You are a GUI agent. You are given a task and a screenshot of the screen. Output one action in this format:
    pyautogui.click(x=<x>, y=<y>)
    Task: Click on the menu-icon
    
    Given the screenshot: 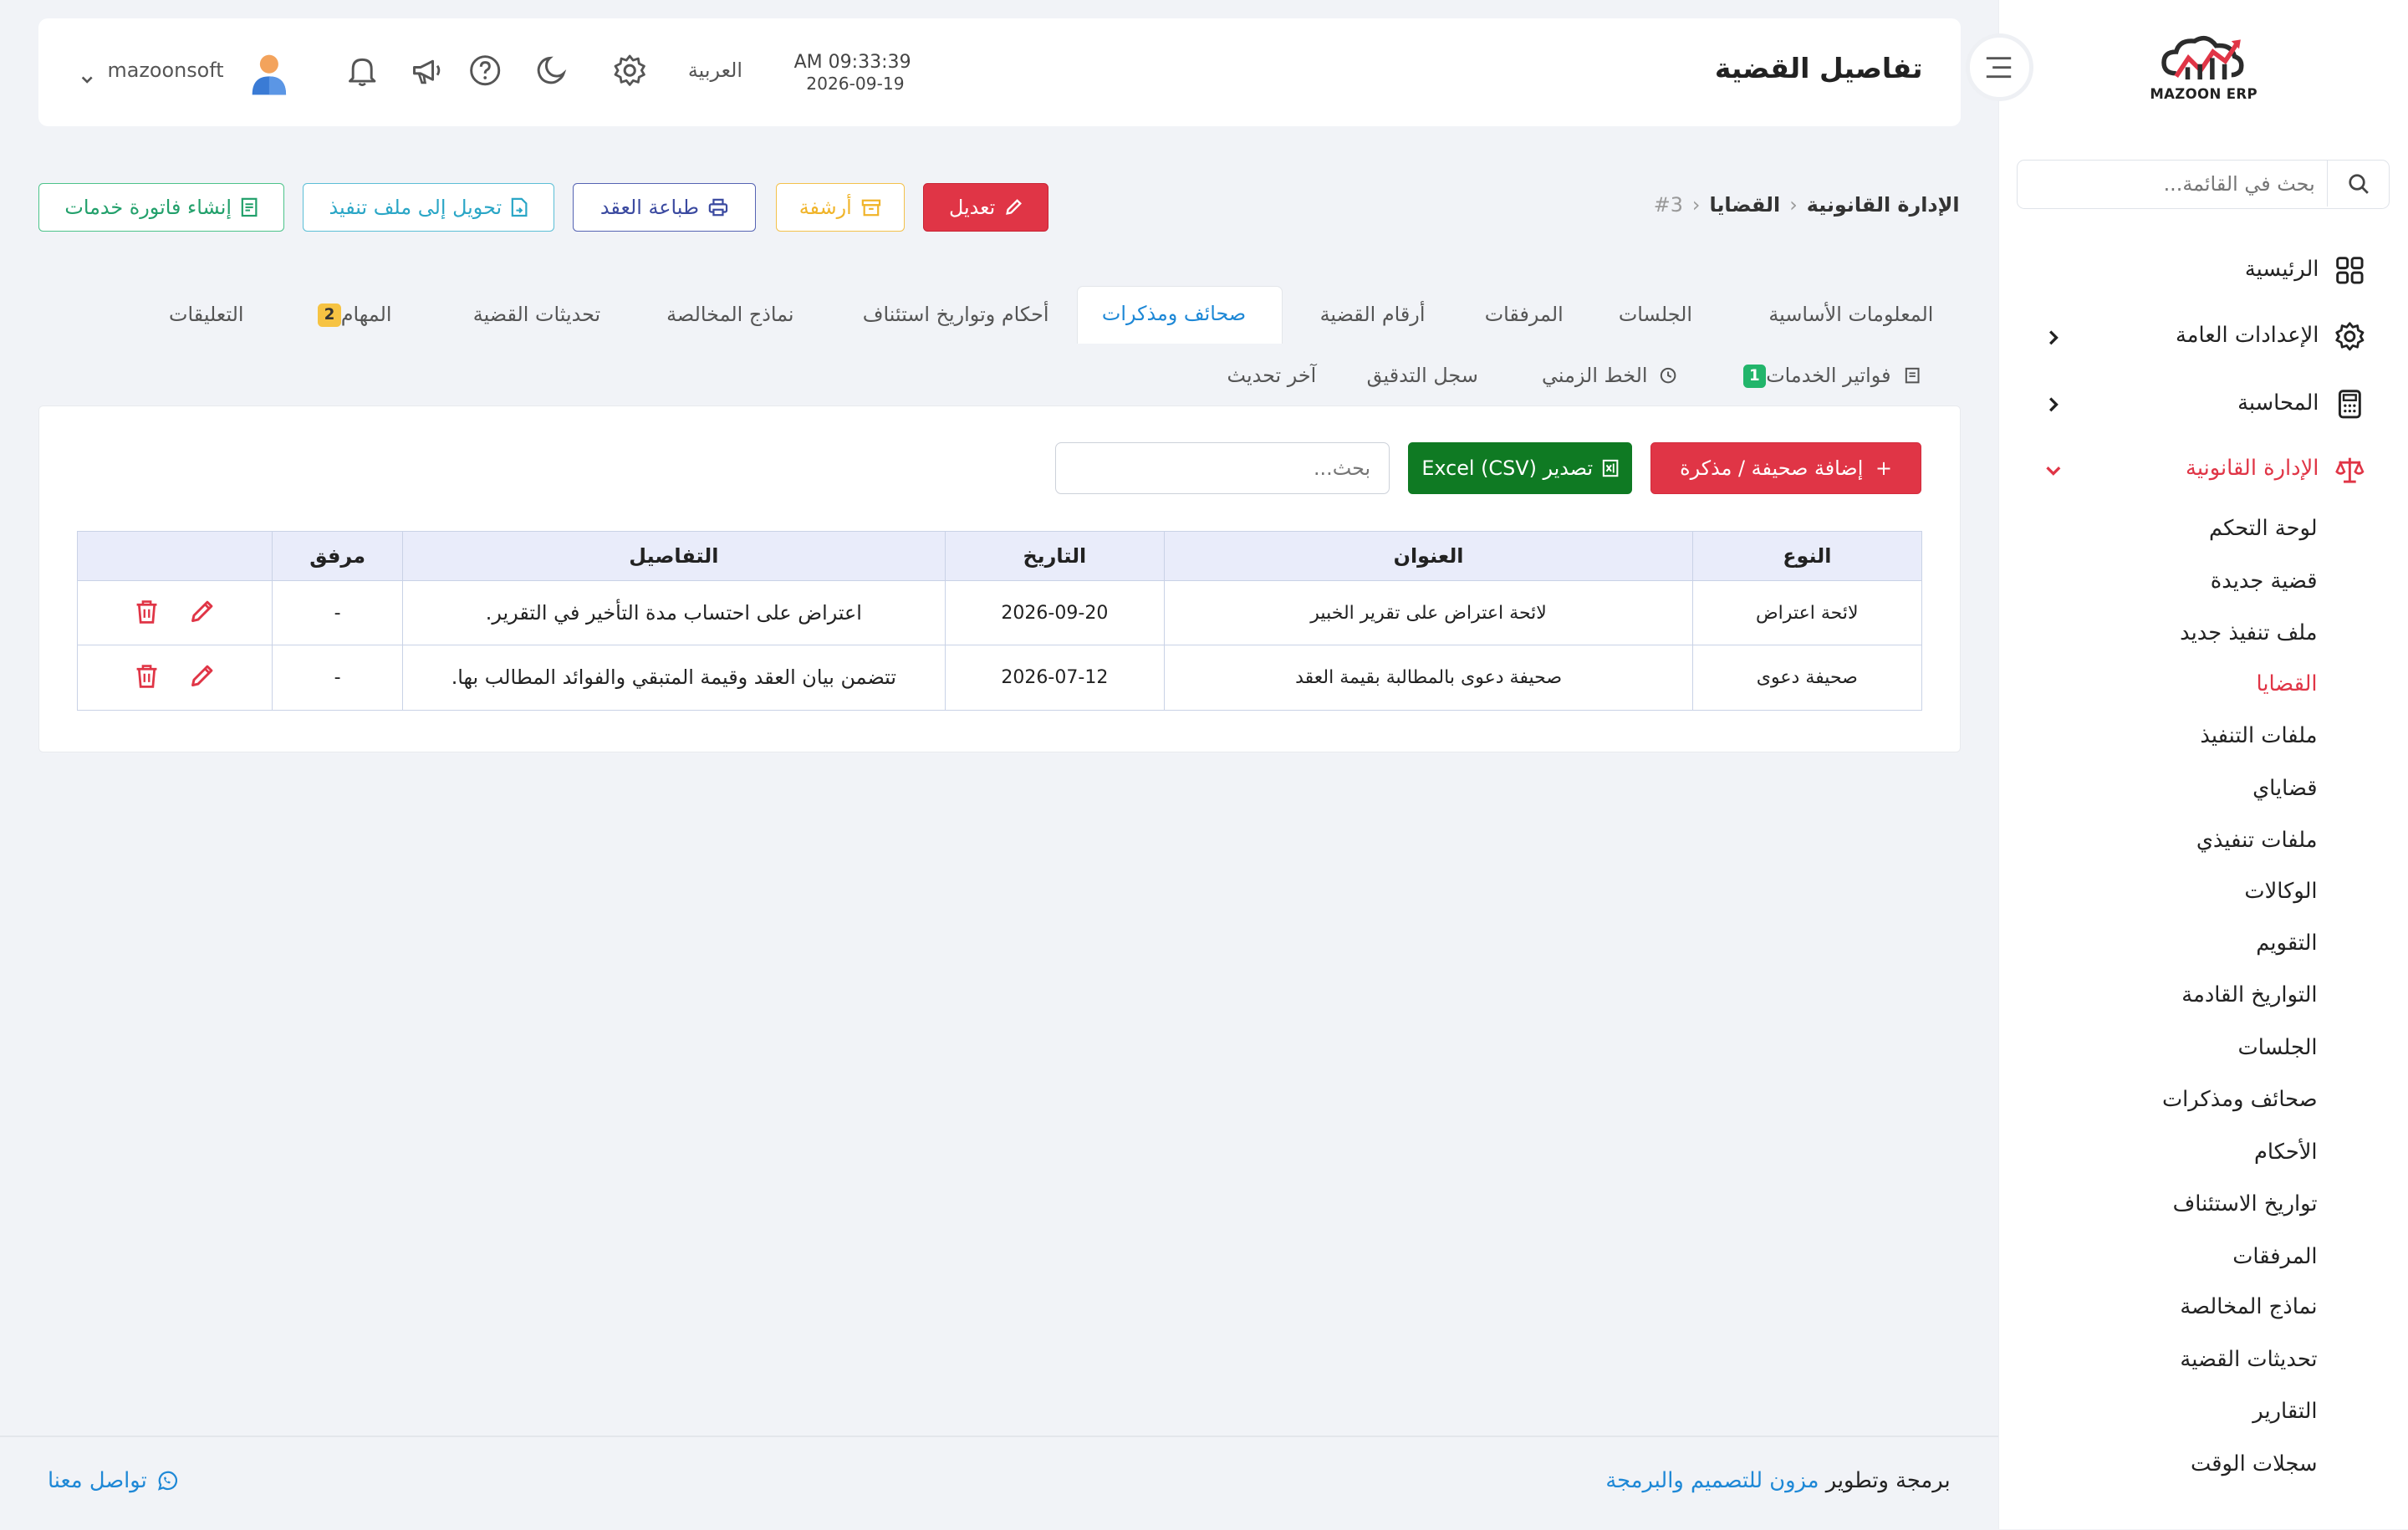 What is the action you would take?
    pyautogui.click(x=2000, y=67)
    